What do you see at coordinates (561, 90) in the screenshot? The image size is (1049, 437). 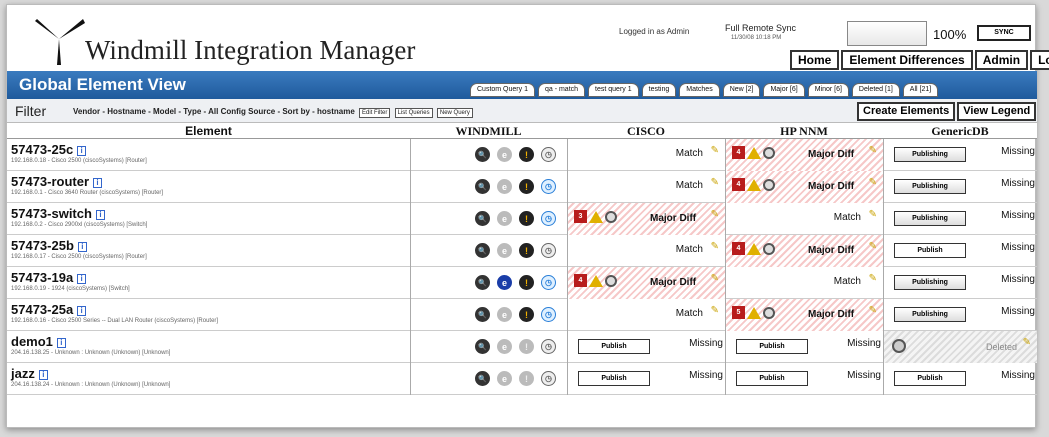 I see `tab-qa-match: qa - match` at bounding box center [561, 90].